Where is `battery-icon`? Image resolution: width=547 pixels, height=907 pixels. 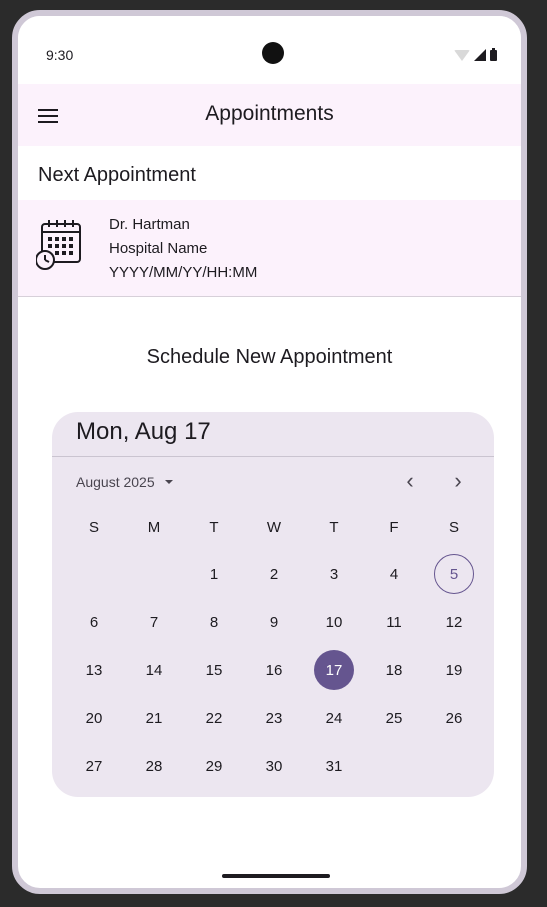 battery-icon is located at coordinates (493, 54).